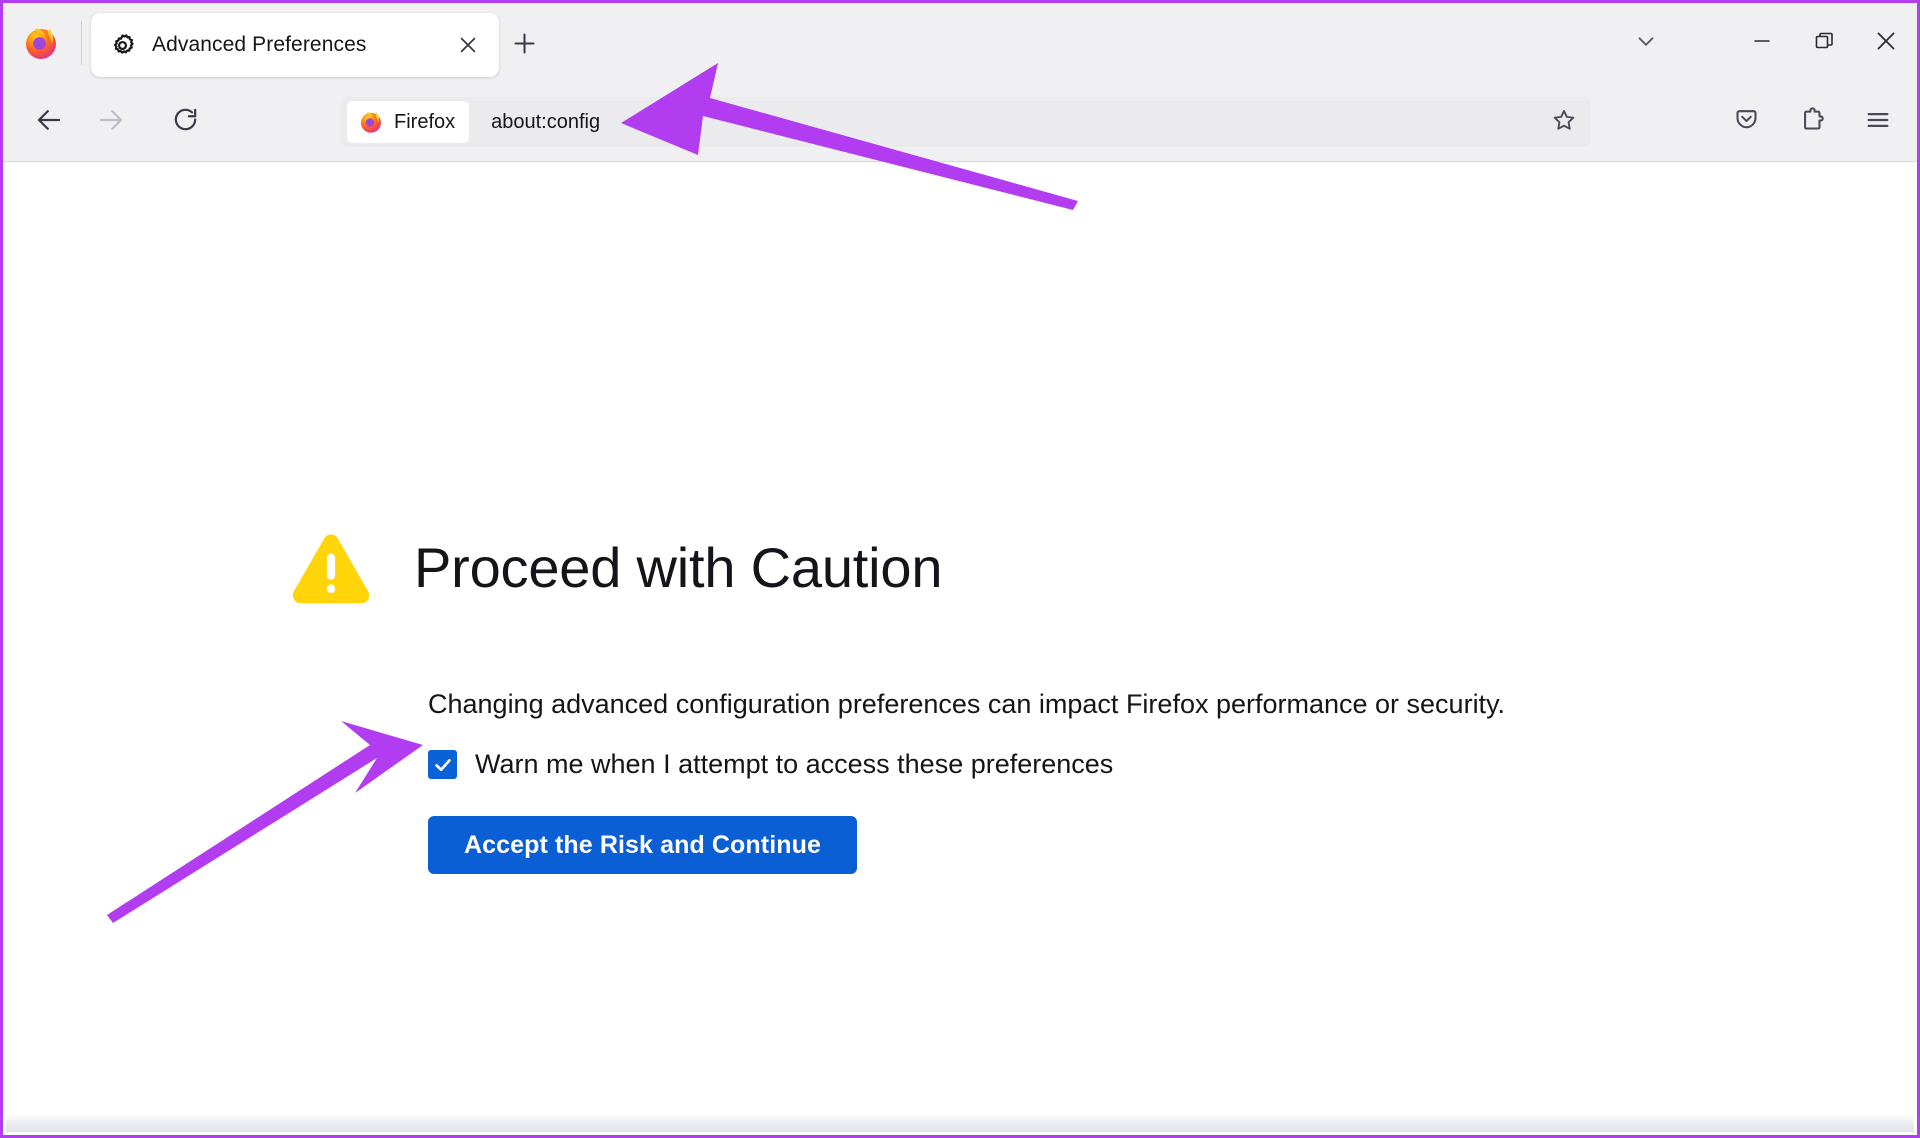 The image size is (1920, 1138). I want to click on forward-arrow-icon, so click(111, 122).